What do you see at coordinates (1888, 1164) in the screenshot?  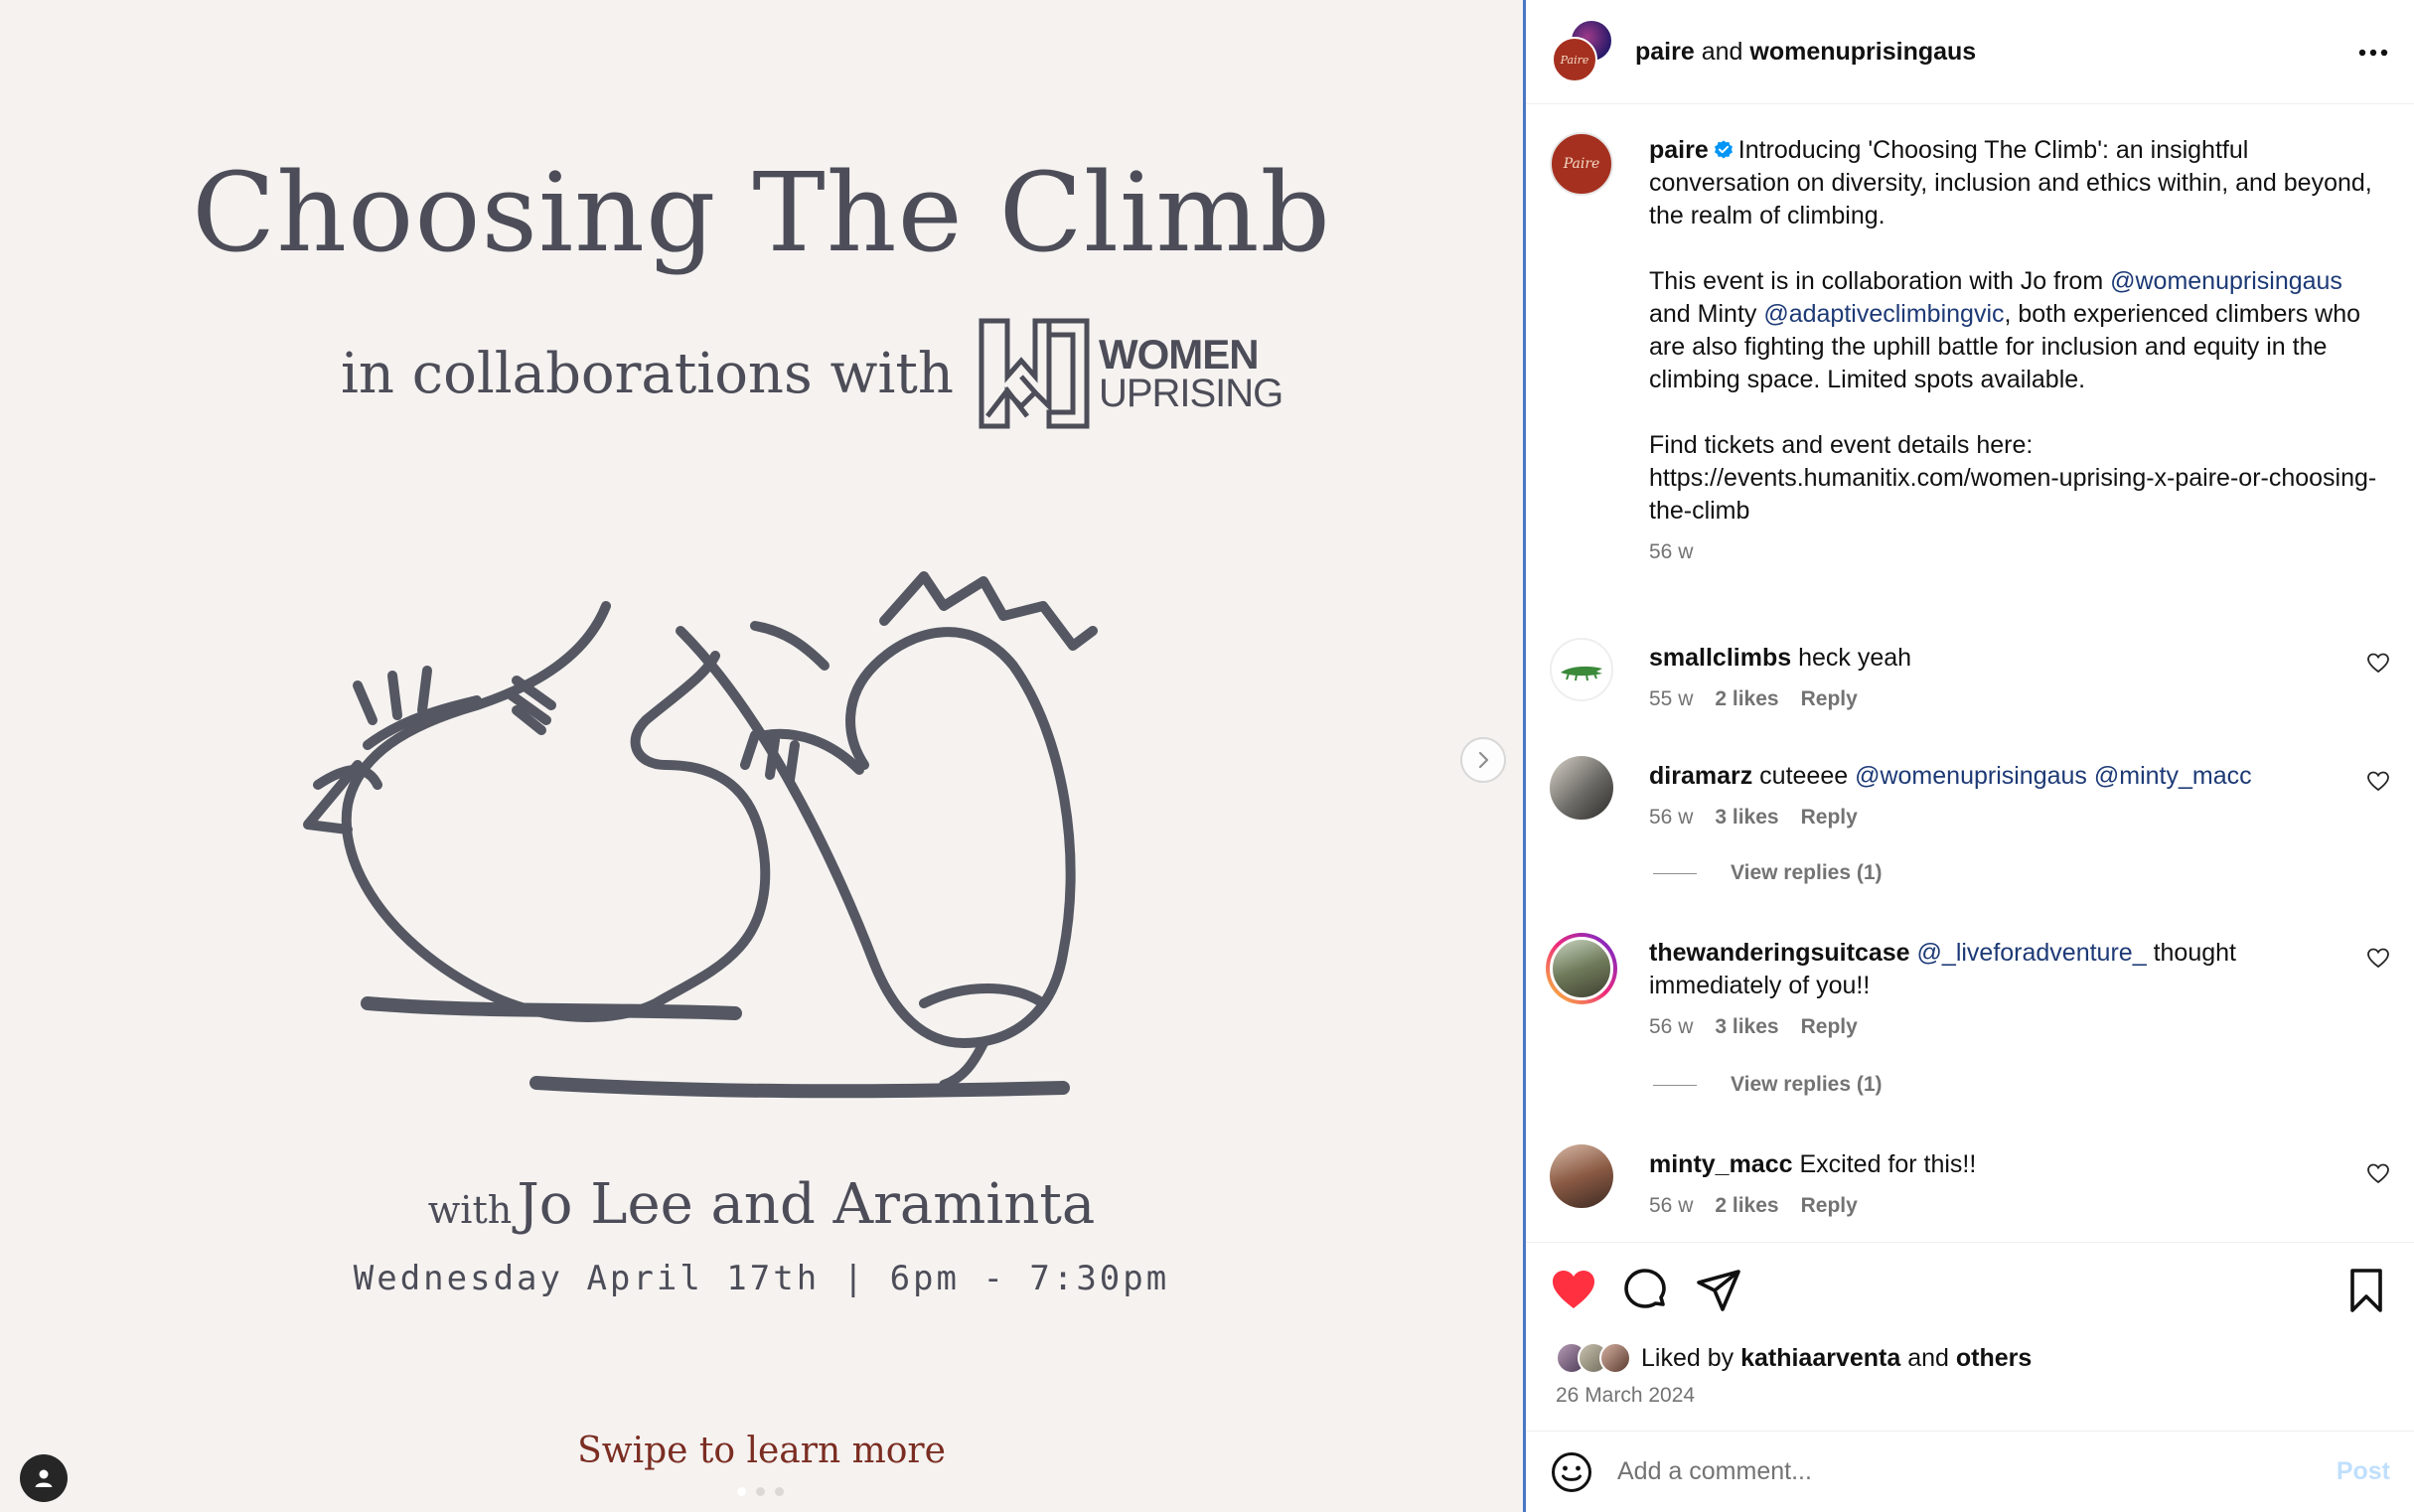 I see `comment-text: Excited for this!!` at bounding box center [1888, 1164].